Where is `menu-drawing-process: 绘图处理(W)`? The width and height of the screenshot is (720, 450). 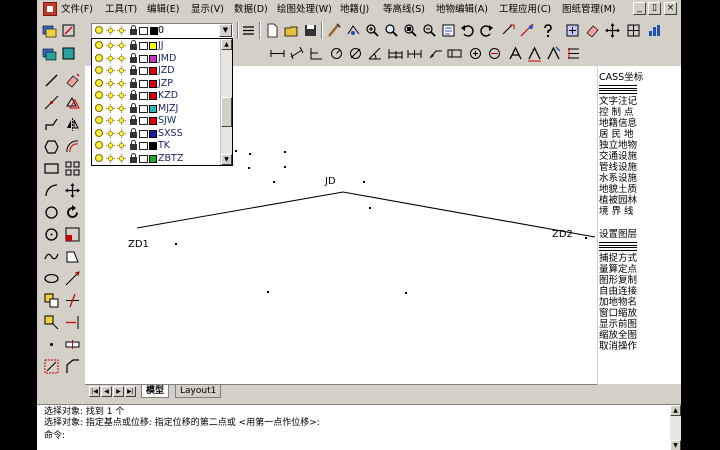
menu-drawing-process: 绘图处理(W) is located at coordinates (304, 9).